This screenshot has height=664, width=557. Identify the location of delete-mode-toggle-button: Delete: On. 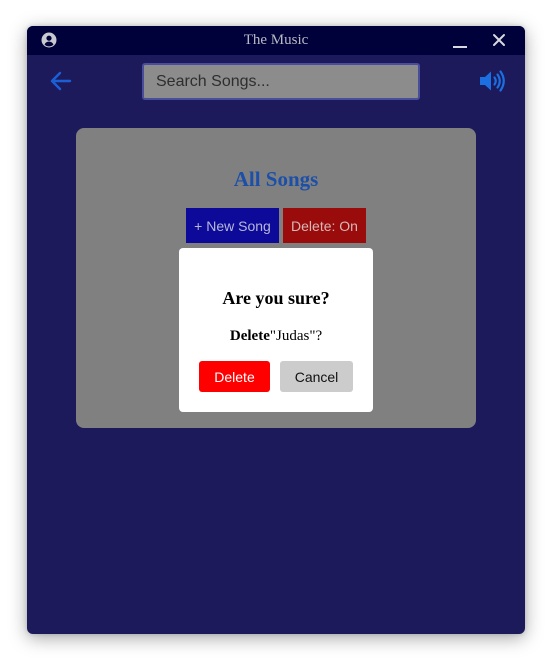
(324, 225).